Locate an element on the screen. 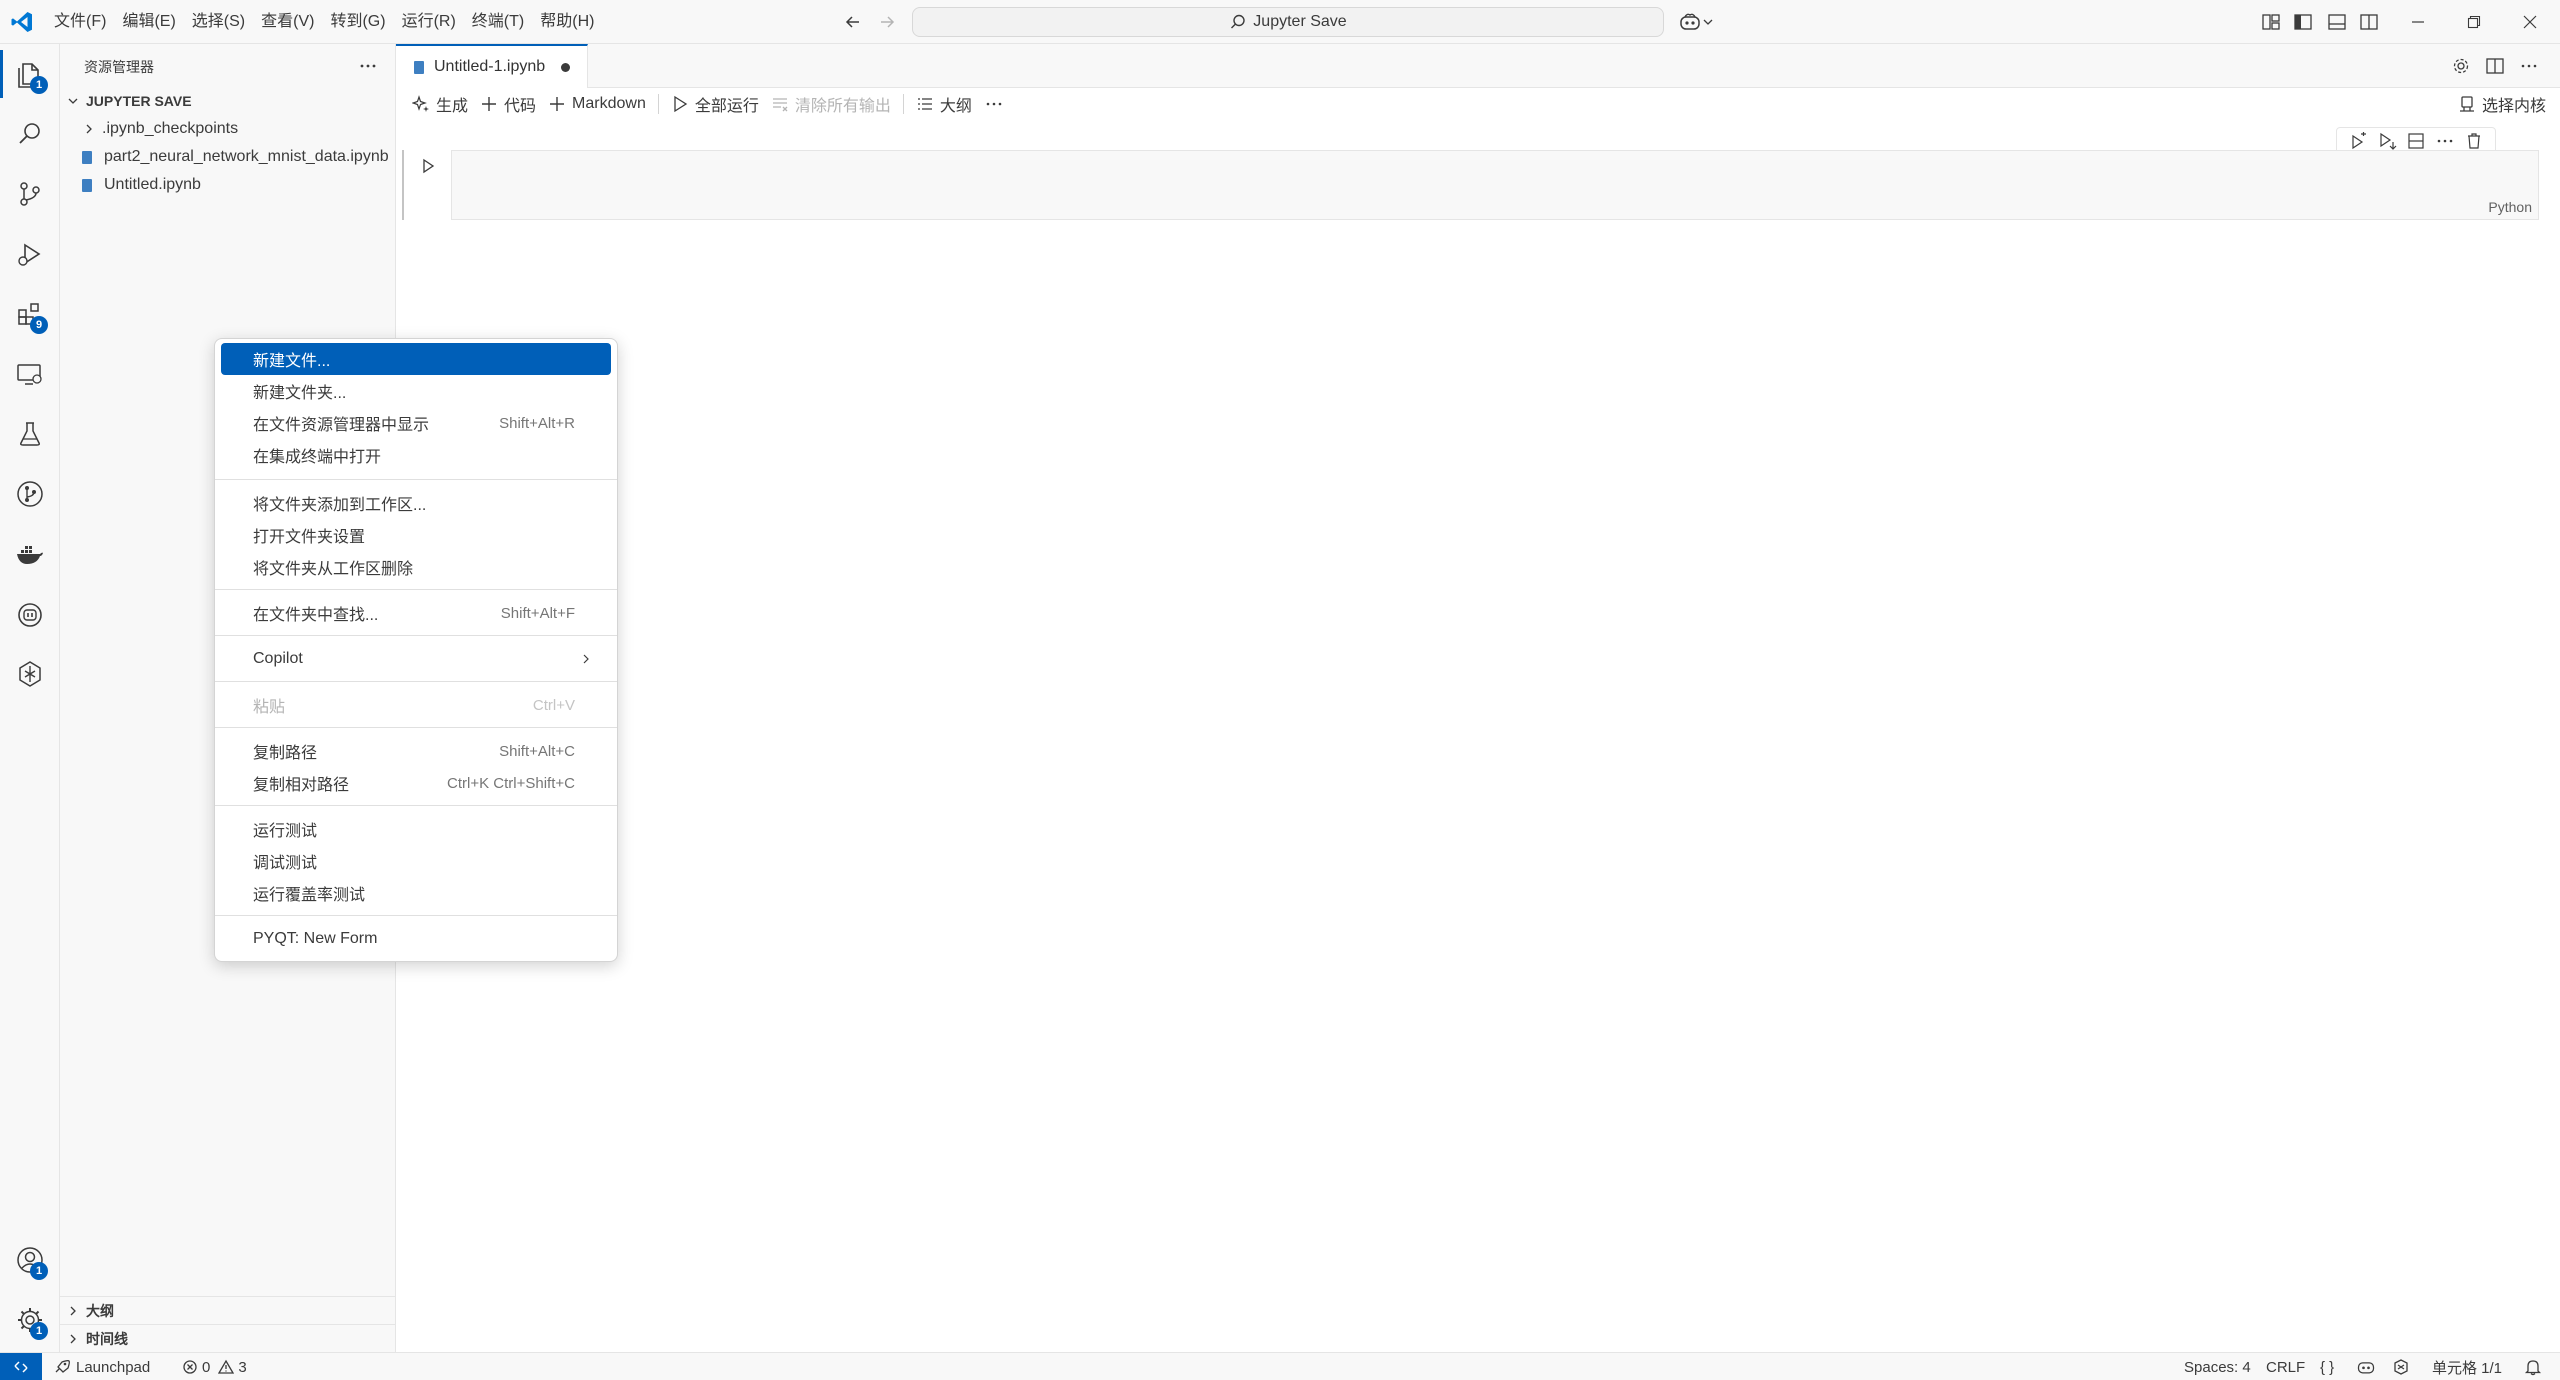  arrow-left-icon is located at coordinates (853, 22).